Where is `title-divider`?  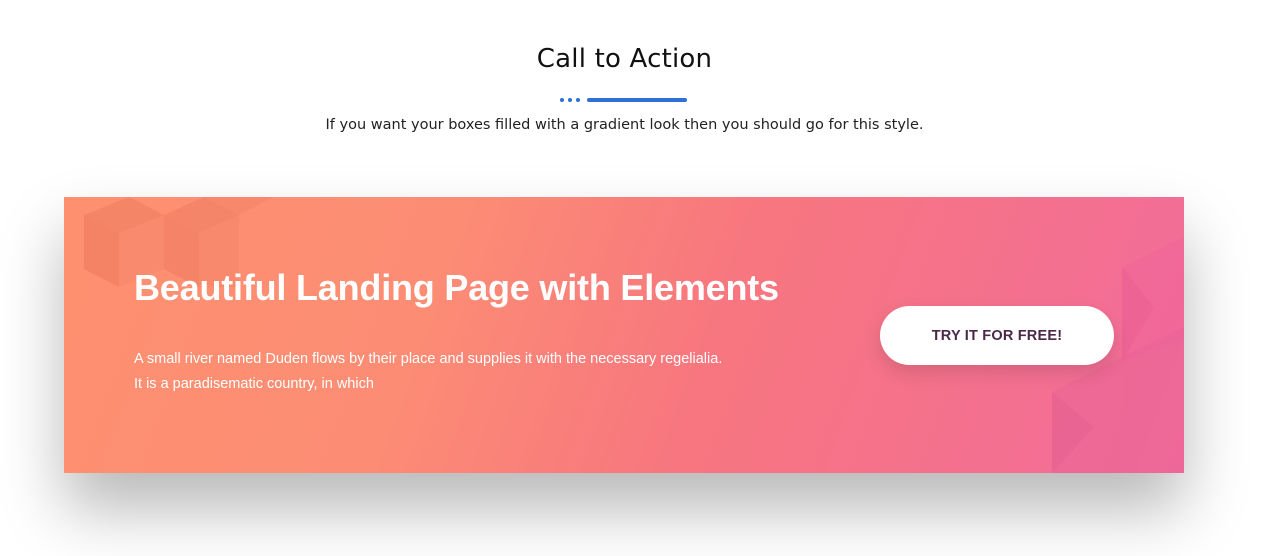
title-divider is located at coordinates (623, 100).